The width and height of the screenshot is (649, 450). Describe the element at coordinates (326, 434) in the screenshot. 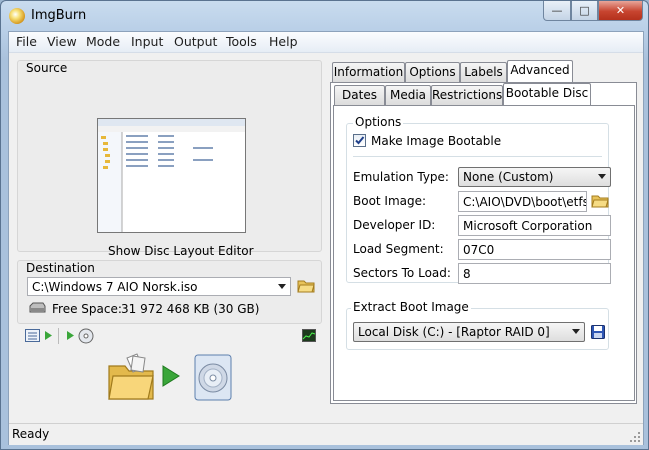

I see `status-bar: Ready` at that location.